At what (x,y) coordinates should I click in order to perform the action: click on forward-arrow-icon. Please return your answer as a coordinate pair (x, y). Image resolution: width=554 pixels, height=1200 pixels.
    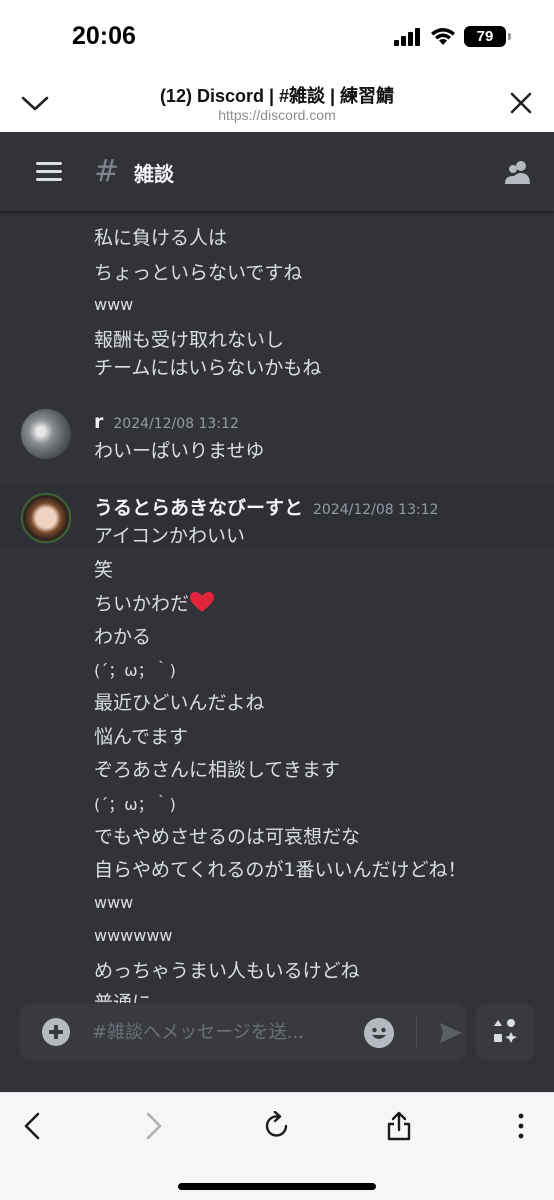
    Looking at the image, I should click on (153, 1126).